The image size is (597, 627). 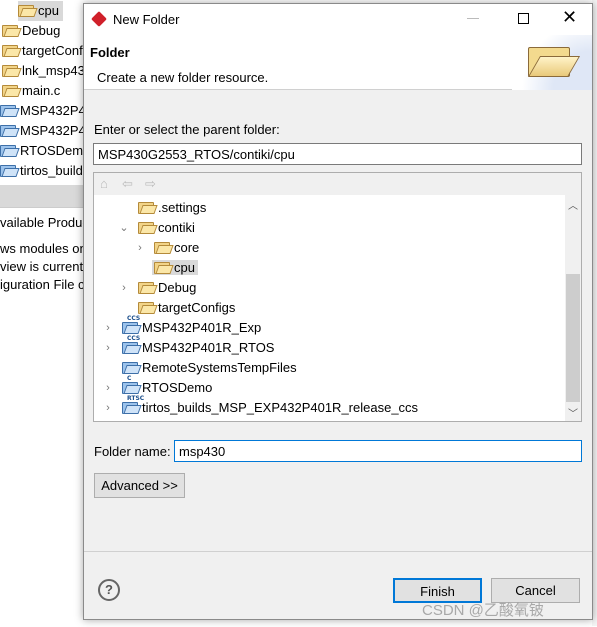 What do you see at coordinates (182, 207) in the screenshot?
I see `tree-item-label: .settings` at bounding box center [182, 207].